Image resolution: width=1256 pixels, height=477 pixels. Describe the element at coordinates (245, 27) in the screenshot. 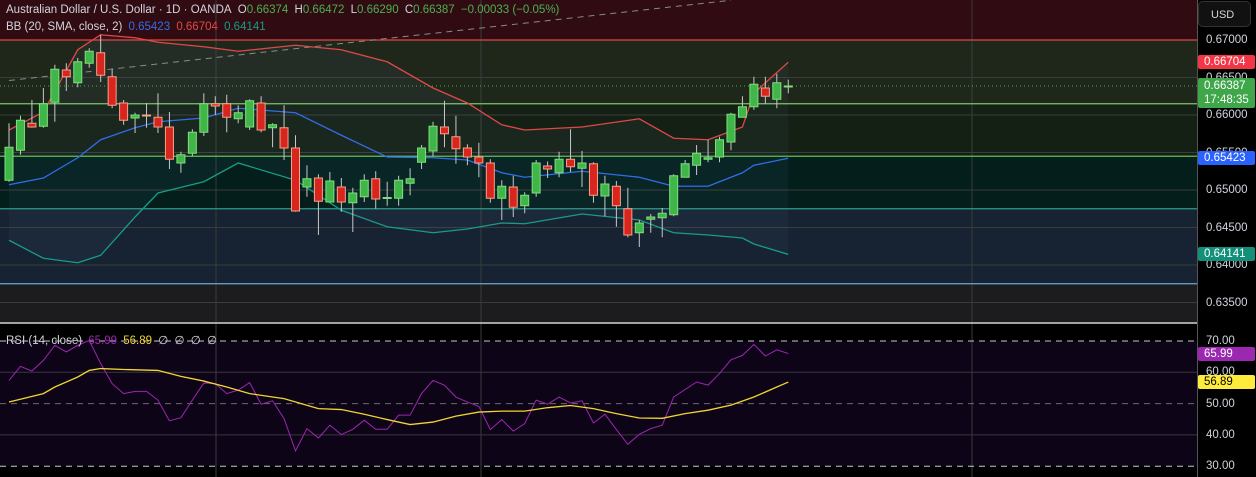

I see `bb-lower-value: 0.64141` at that location.